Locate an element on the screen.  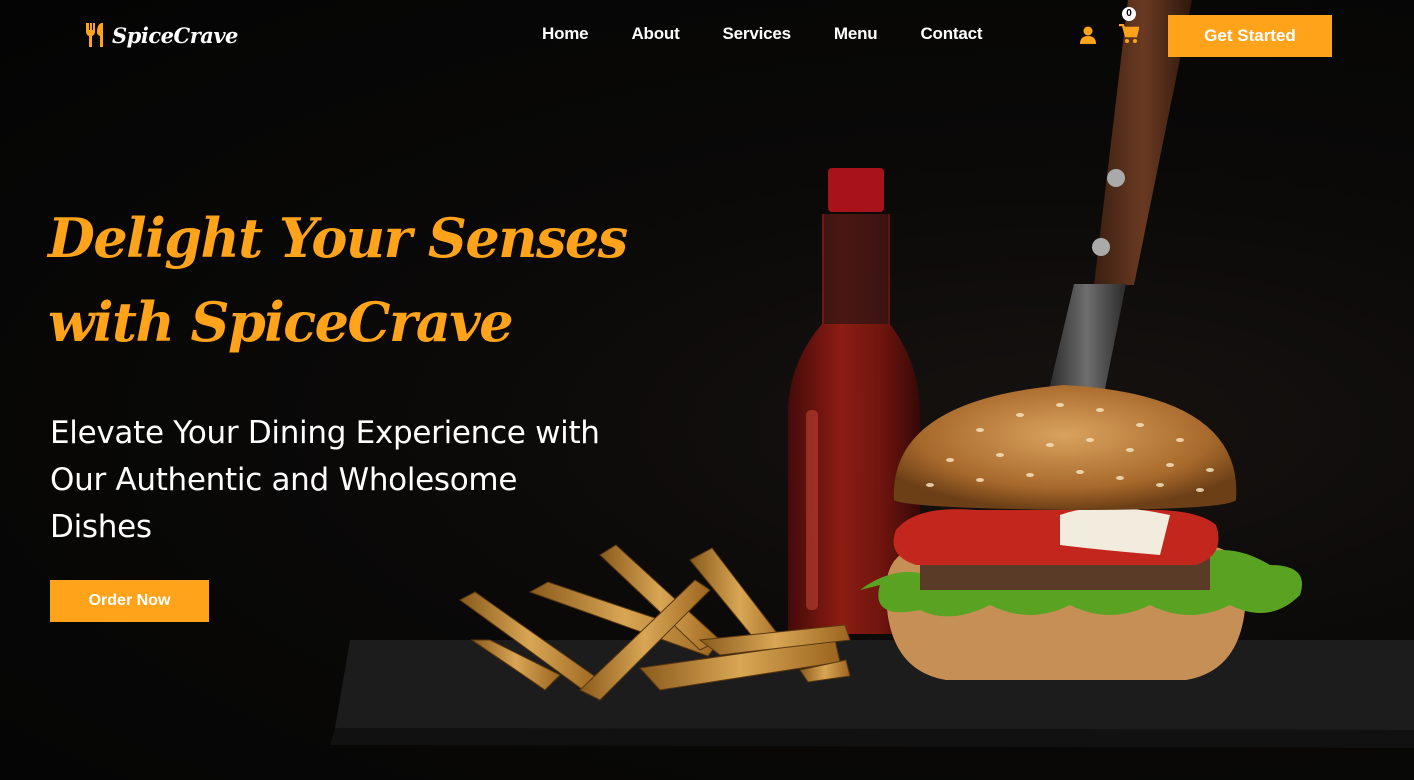
cart-count-badge: 0 is located at coordinates (1129, 14).